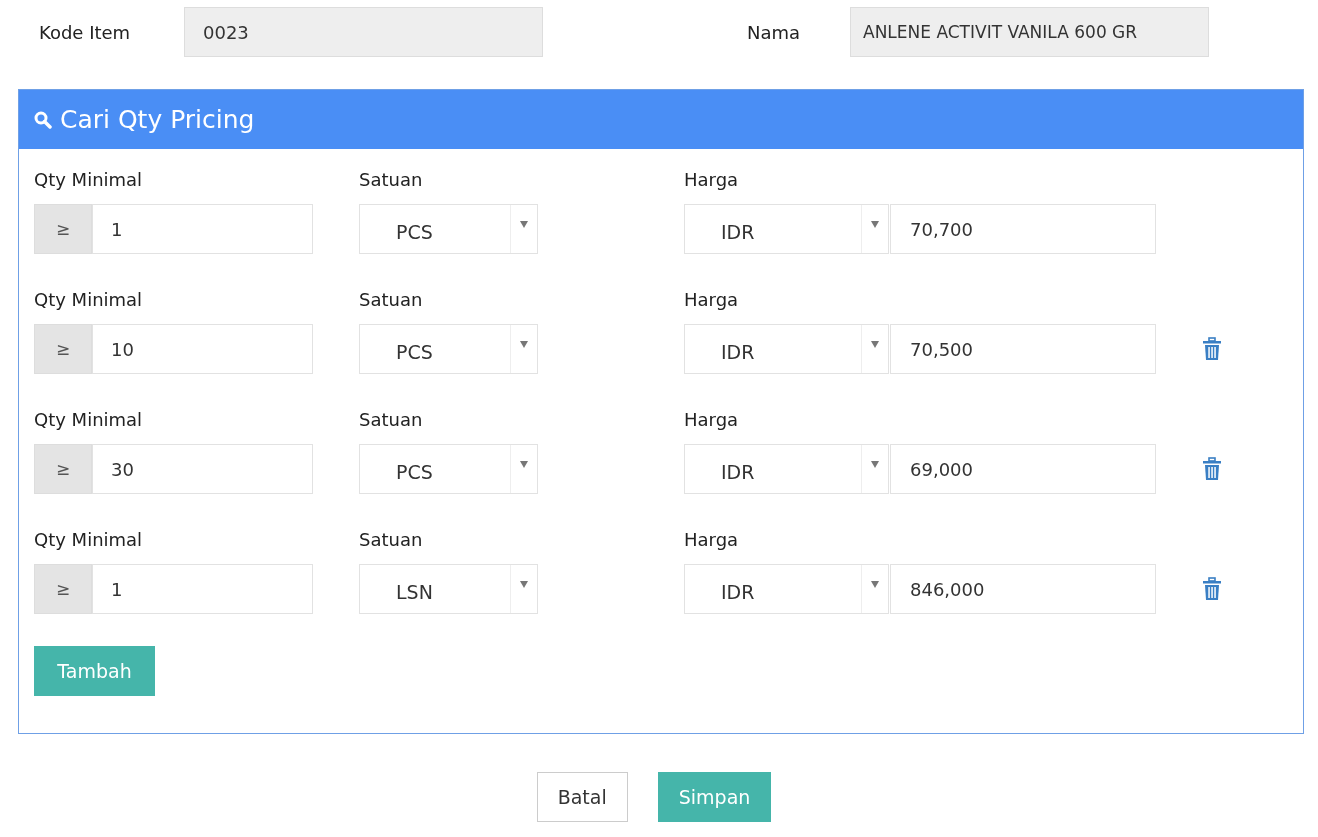  I want to click on field-label: Kode Item, so click(85, 32).